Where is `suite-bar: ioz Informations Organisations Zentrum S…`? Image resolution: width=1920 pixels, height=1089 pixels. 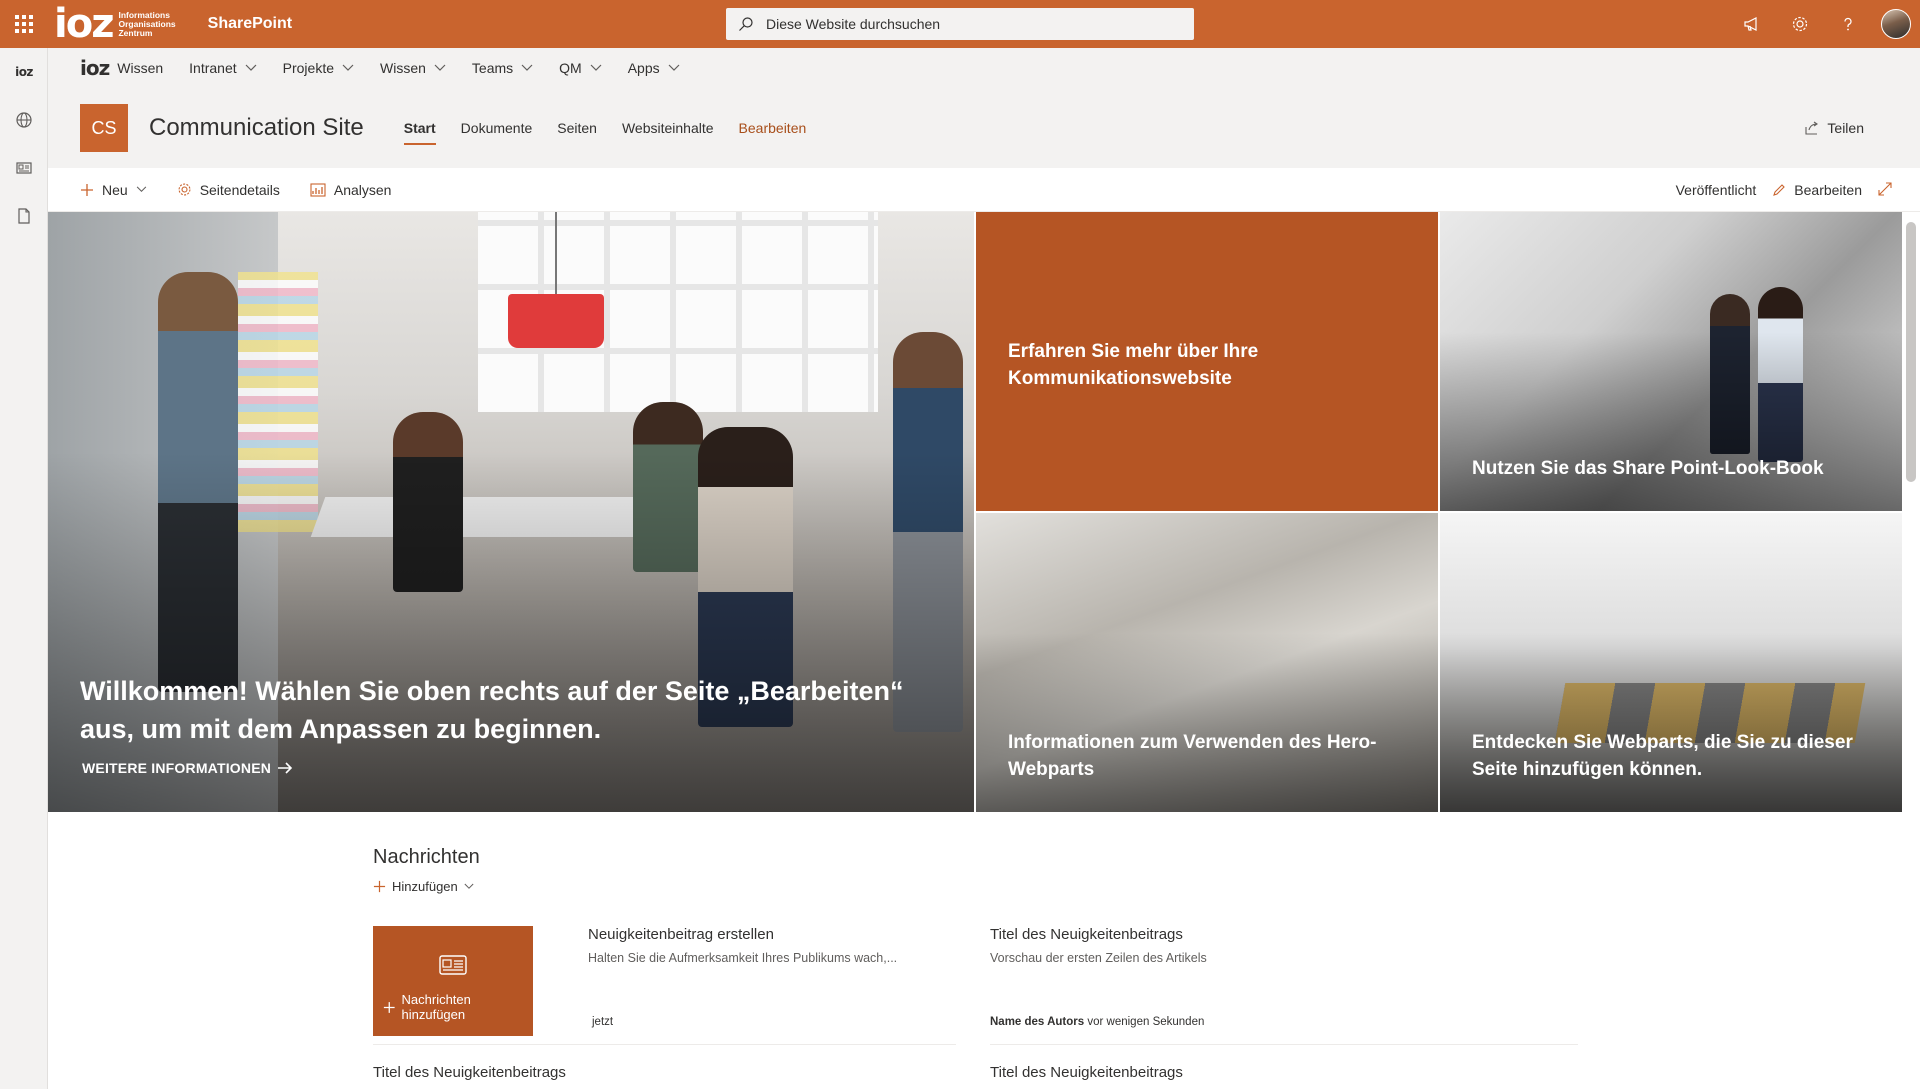
suite-bar: ioz Informations Organisations Zentrum S… is located at coordinates (960, 24).